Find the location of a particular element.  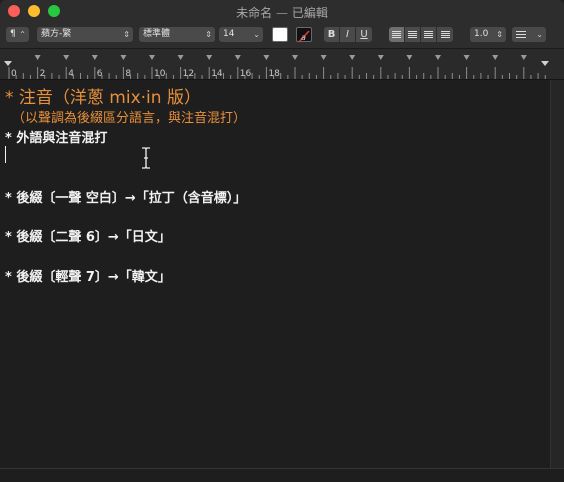

italic-button: I is located at coordinates (348, 34).